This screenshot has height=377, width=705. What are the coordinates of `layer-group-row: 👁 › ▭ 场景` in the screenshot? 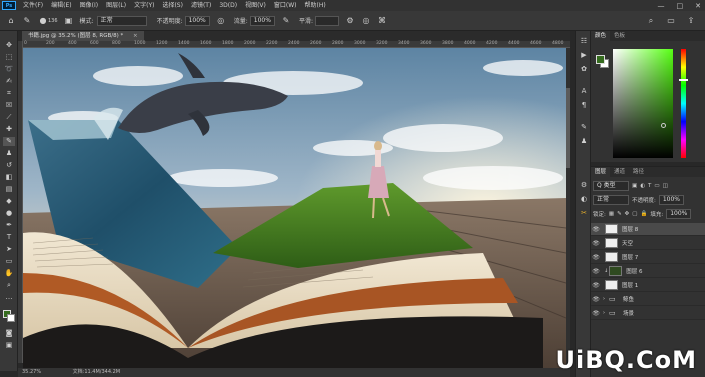 It's located at (648, 313).